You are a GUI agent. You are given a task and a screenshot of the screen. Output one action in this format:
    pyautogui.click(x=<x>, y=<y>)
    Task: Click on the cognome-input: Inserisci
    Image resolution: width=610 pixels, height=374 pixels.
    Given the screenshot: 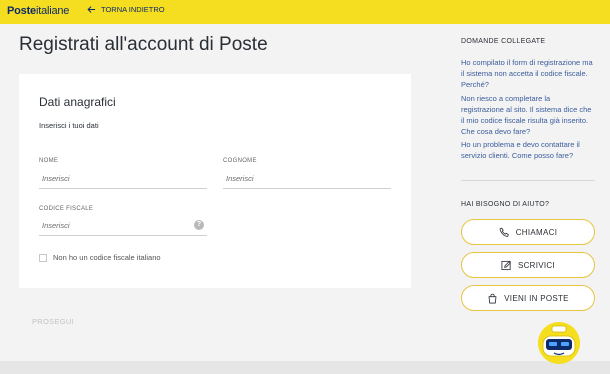 What is the action you would take?
    pyautogui.click(x=307, y=181)
    